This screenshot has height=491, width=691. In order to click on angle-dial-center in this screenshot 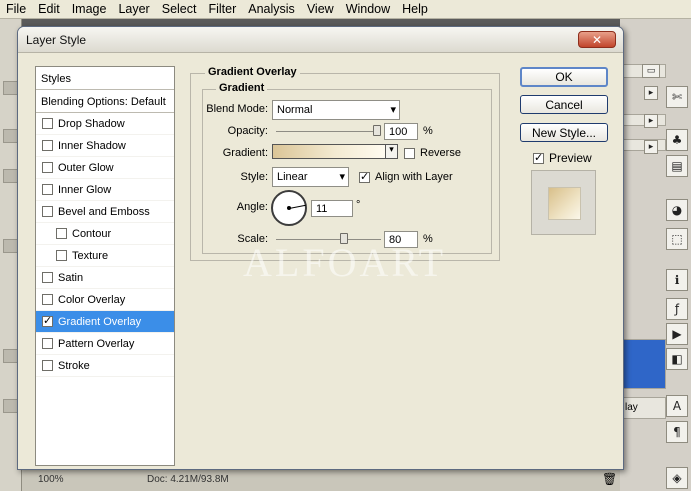, I will do `click(289, 208)`.